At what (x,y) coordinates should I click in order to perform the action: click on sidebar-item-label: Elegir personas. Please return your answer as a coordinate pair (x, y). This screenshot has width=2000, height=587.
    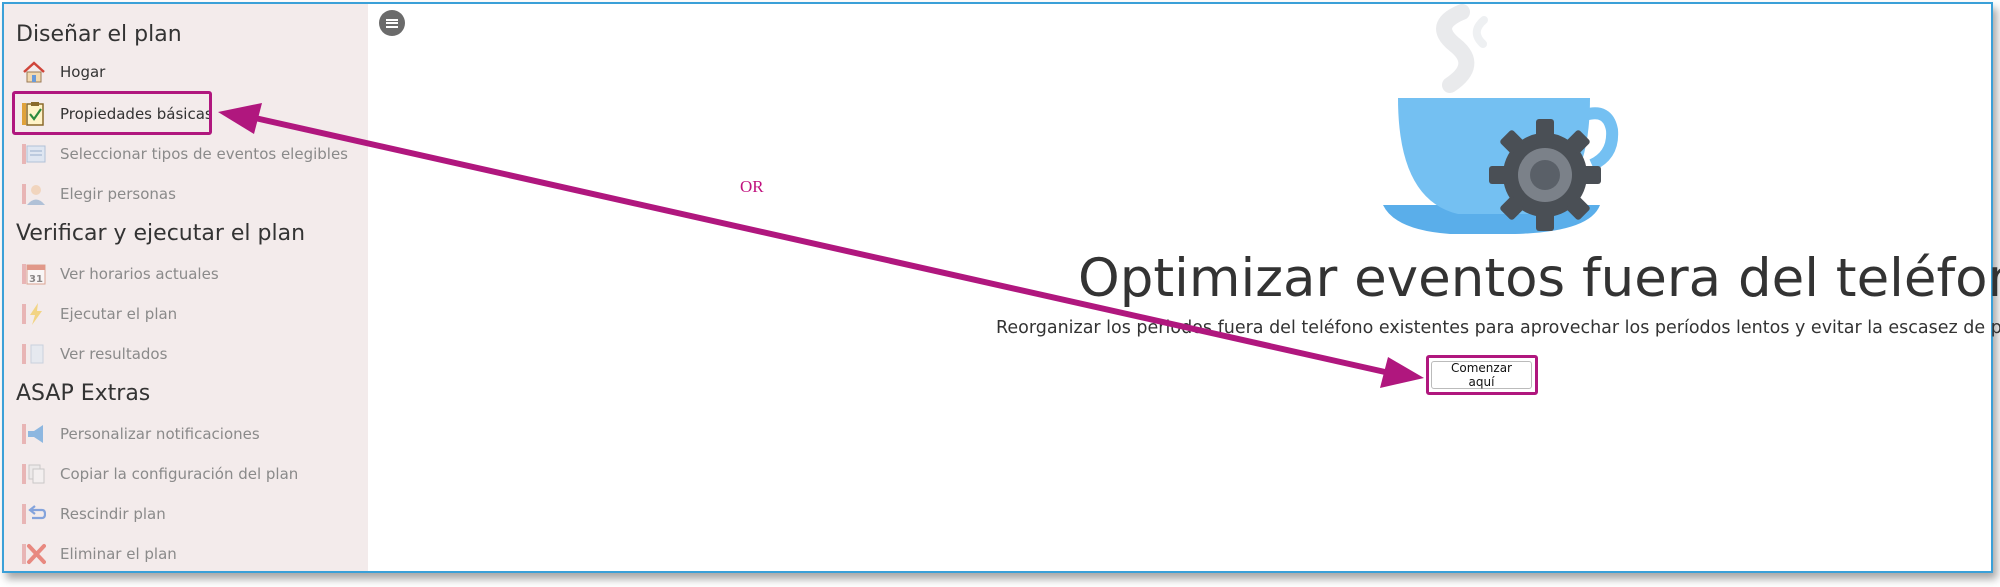
    Looking at the image, I should click on (118, 194).